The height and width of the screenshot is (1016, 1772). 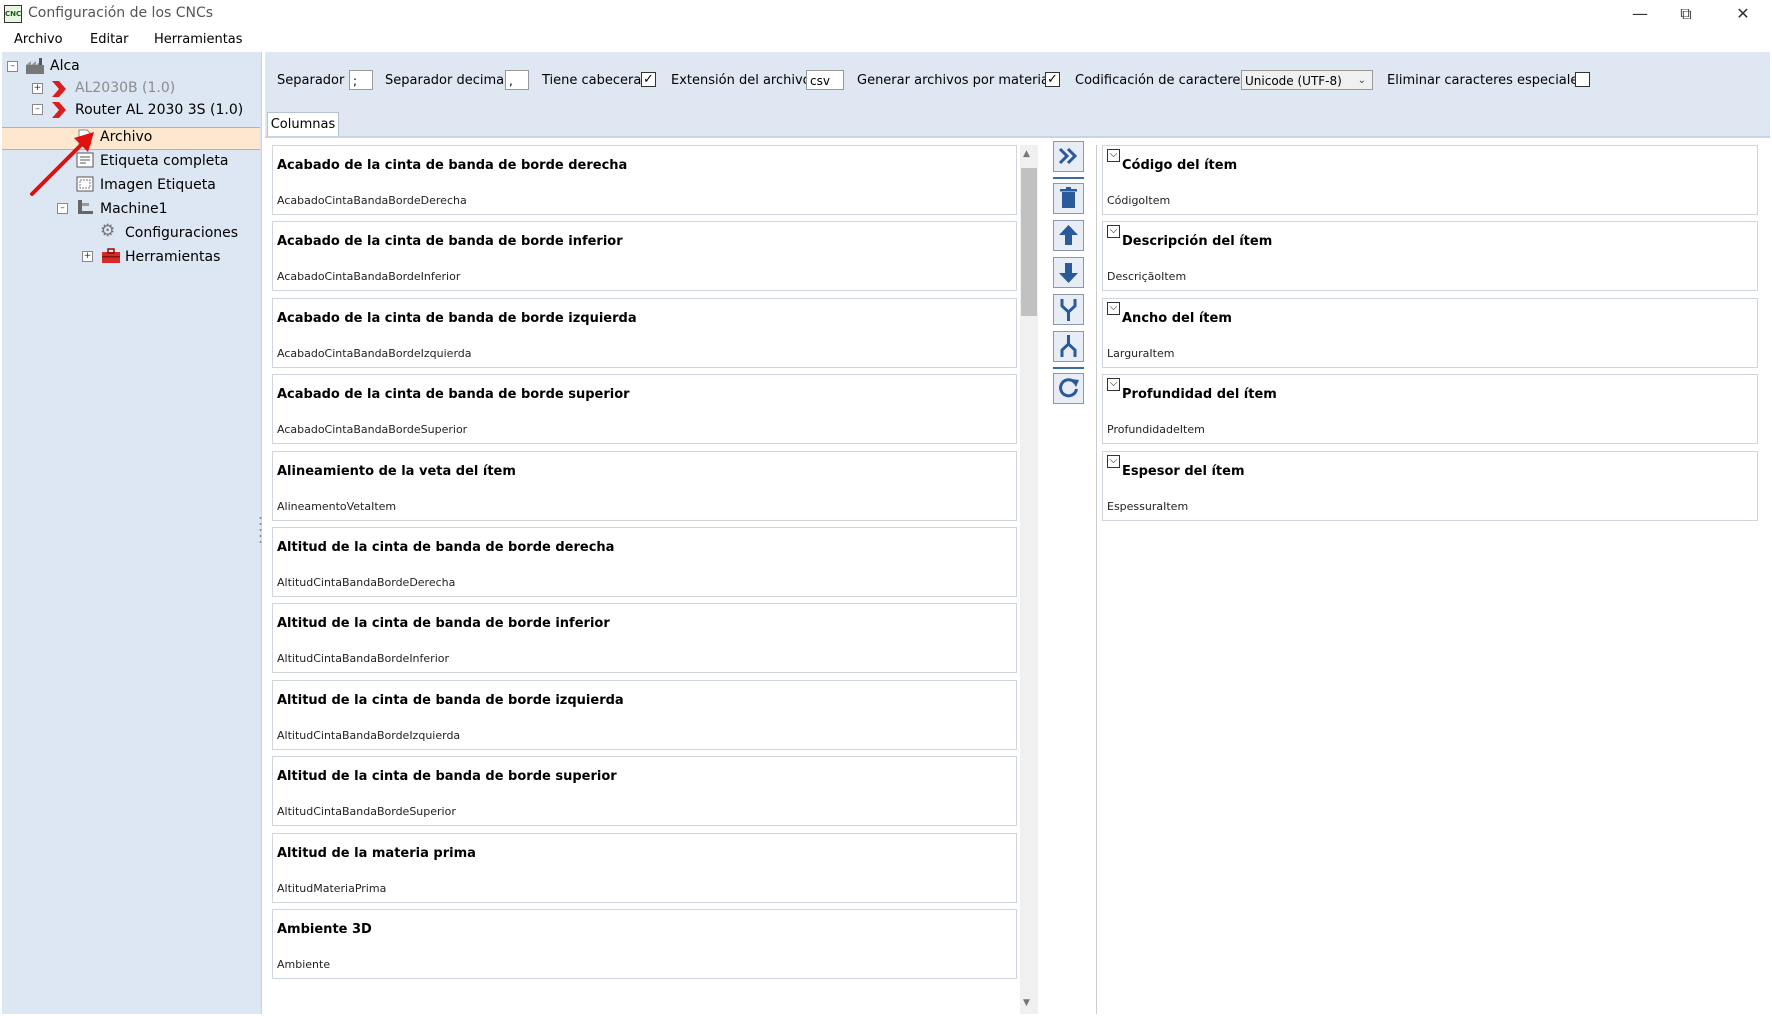 What do you see at coordinates (1068, 309) in the screenshot?
I see `merge-button` at bounding box center [1068, 309].